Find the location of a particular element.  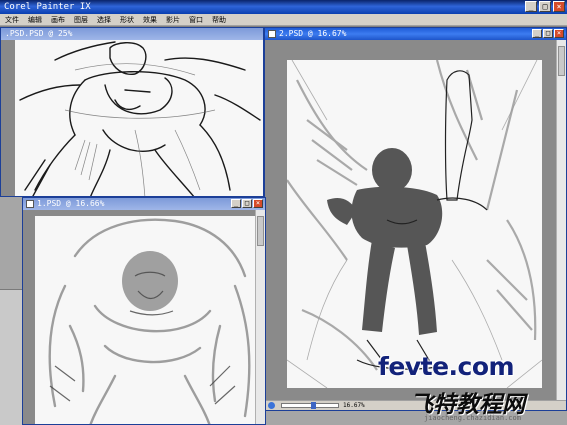

menu-select: 选择 is located at coordinates (105, 19).